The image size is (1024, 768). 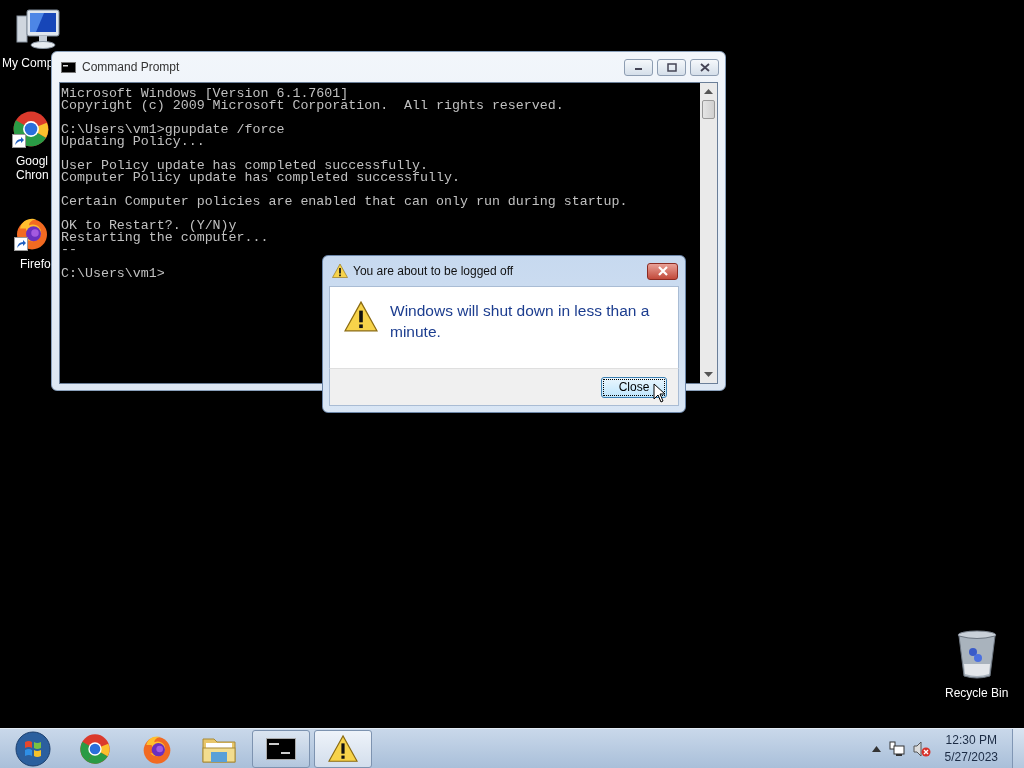 What do you see at coordinates (157, 749) in the screenshot?
I see `firefox-icon` at bounding box center [157, 749].